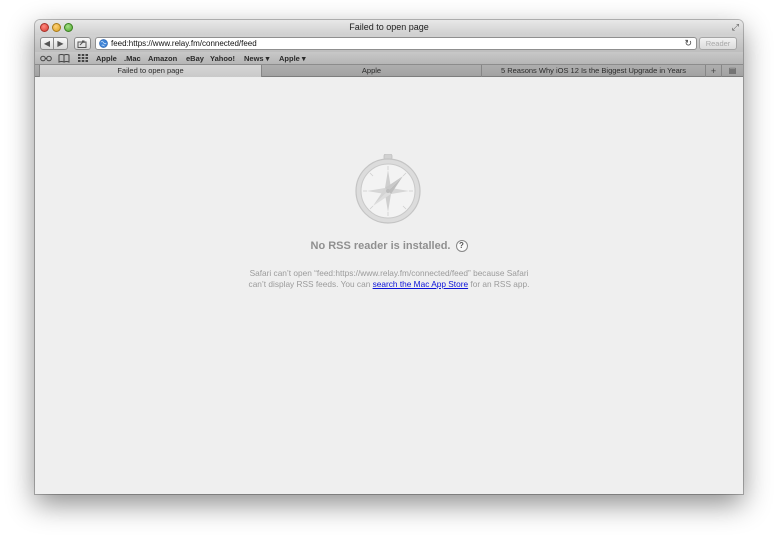 The image size is (777, 542). I want to click on reader-button: Reader, so click(718, 43).